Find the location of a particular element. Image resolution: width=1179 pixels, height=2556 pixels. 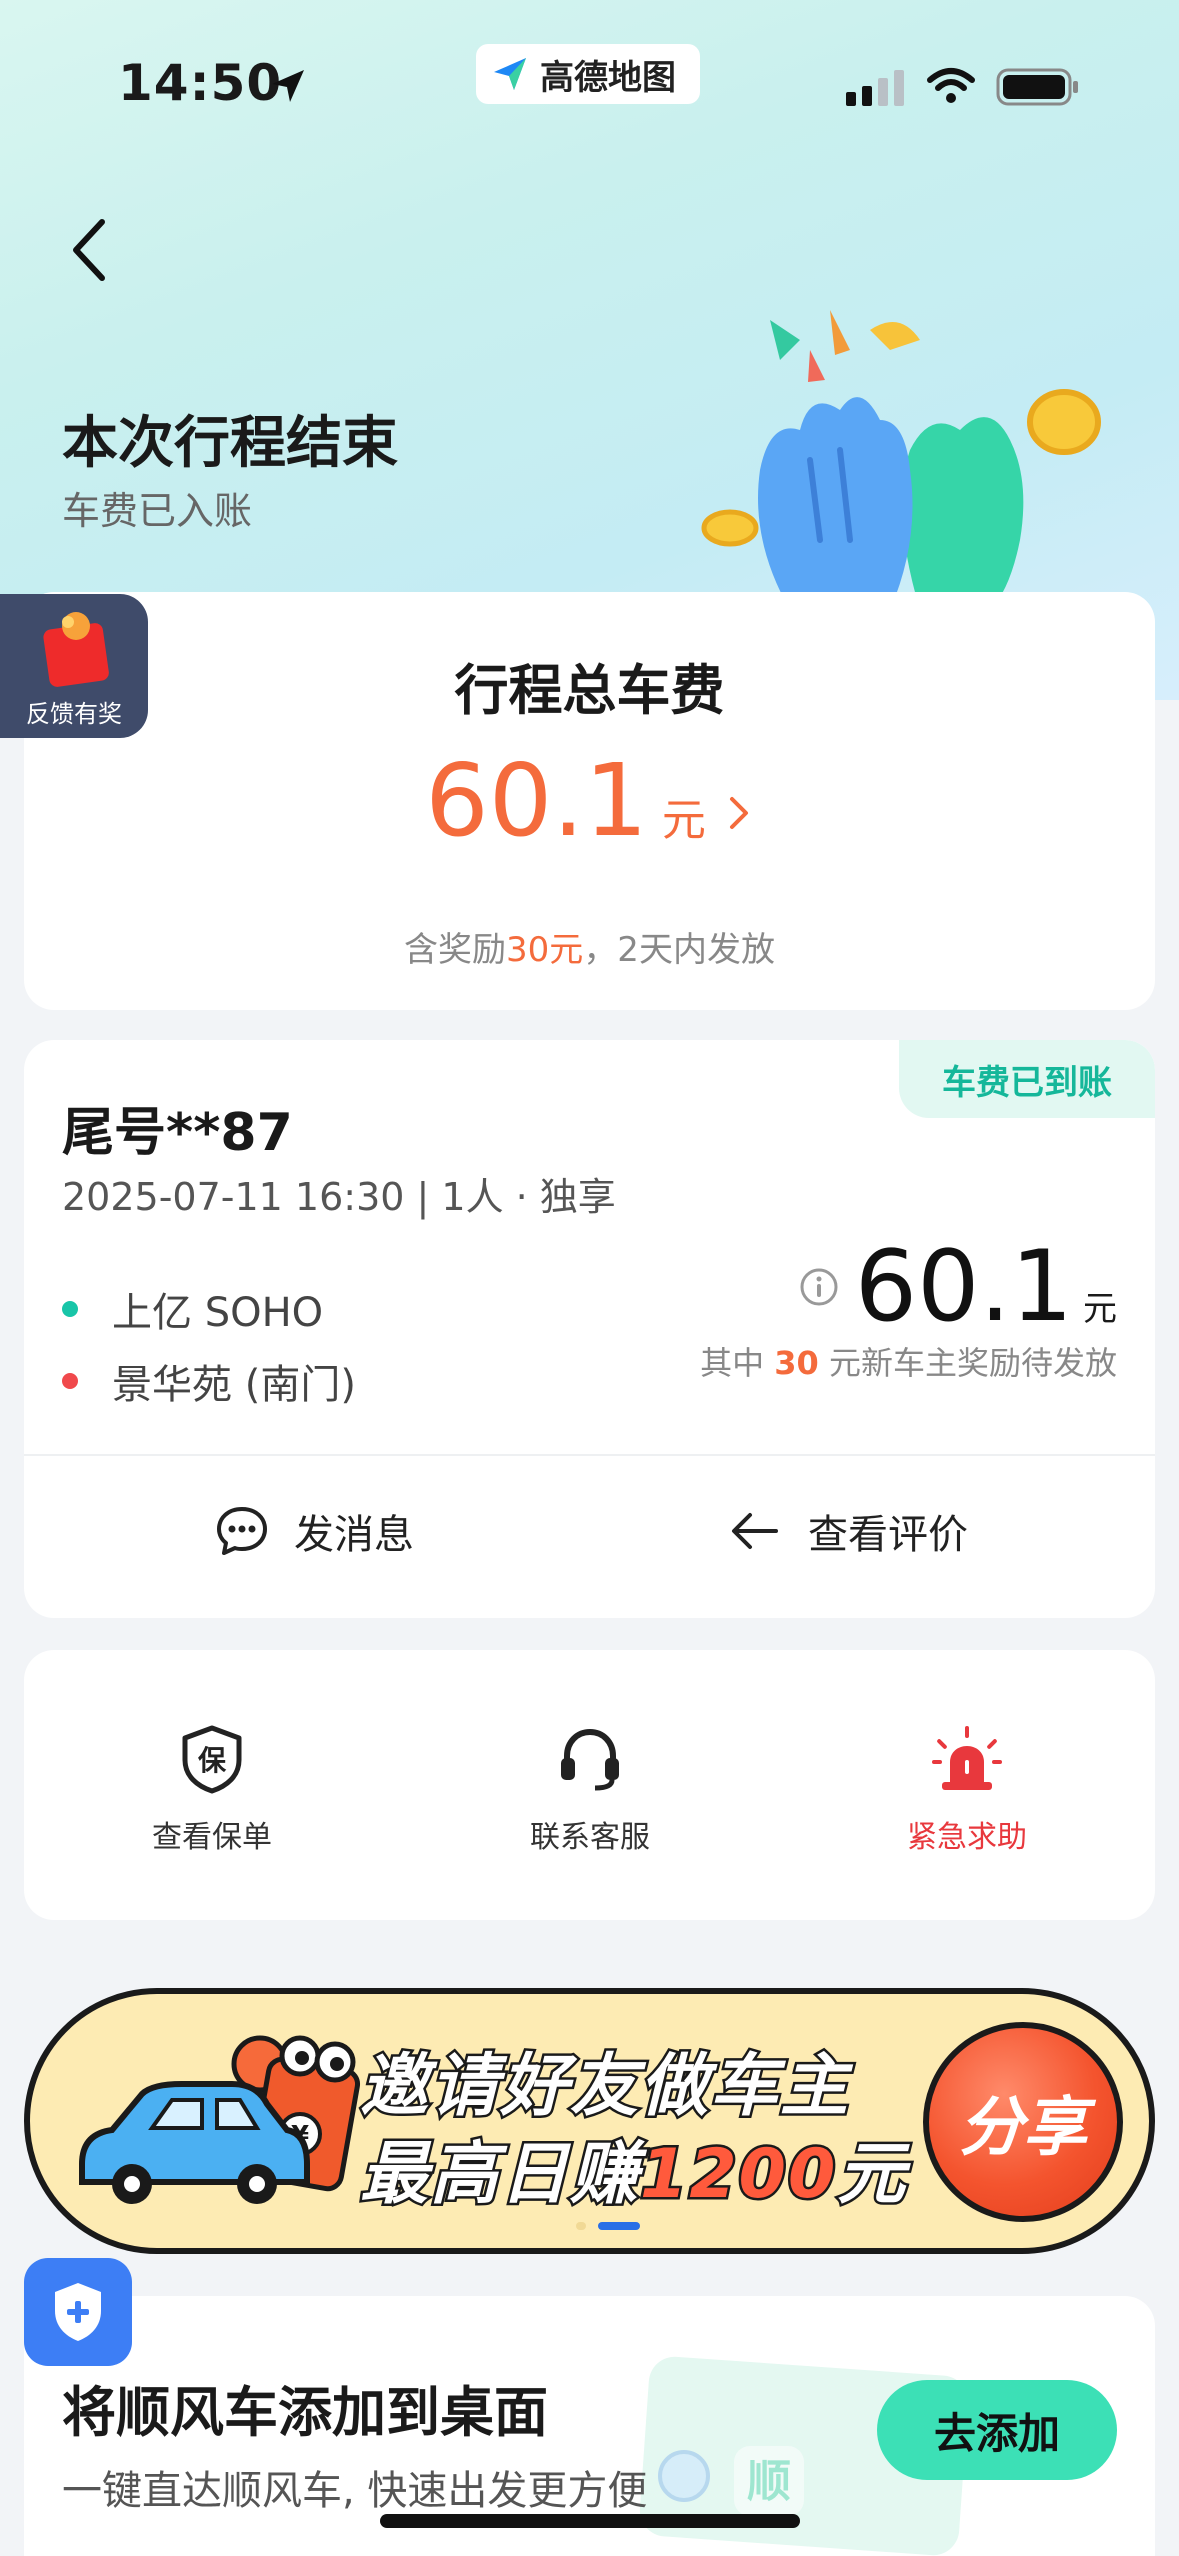

safety-shield-icon is located at coordinates (78, 2312).